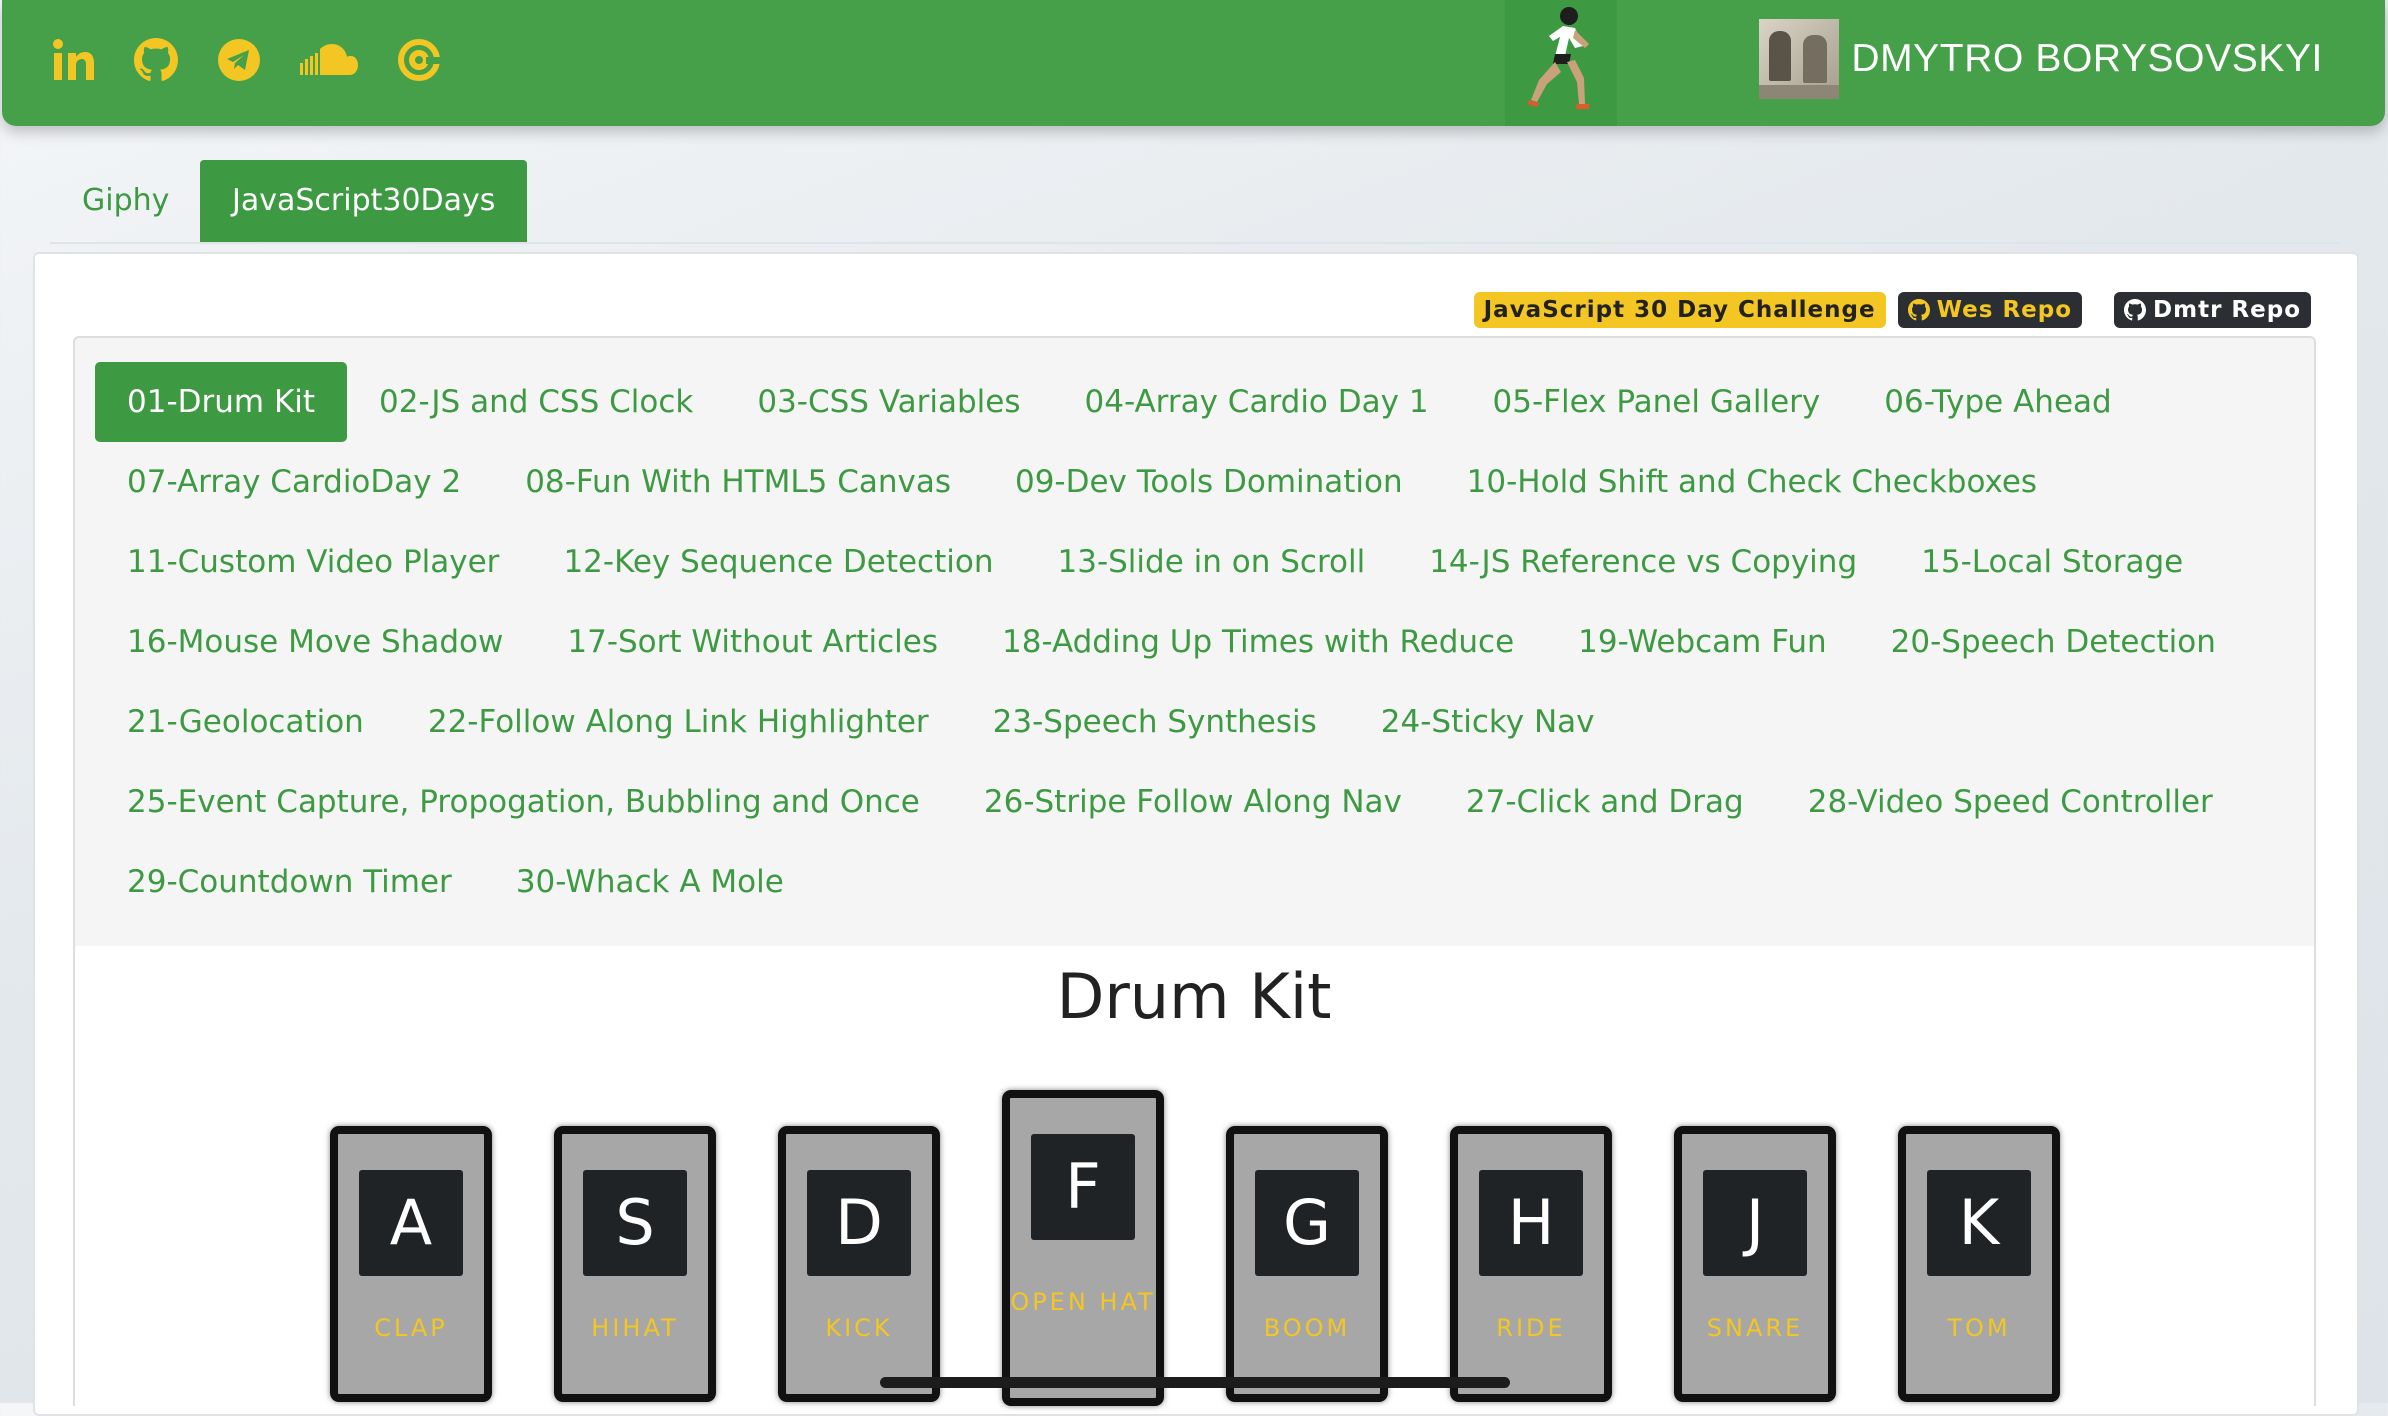  Describe the element at coordinates (364, 201) in the screenshot. I see `tab-javascript30days: JavaScript30Days` at that location.